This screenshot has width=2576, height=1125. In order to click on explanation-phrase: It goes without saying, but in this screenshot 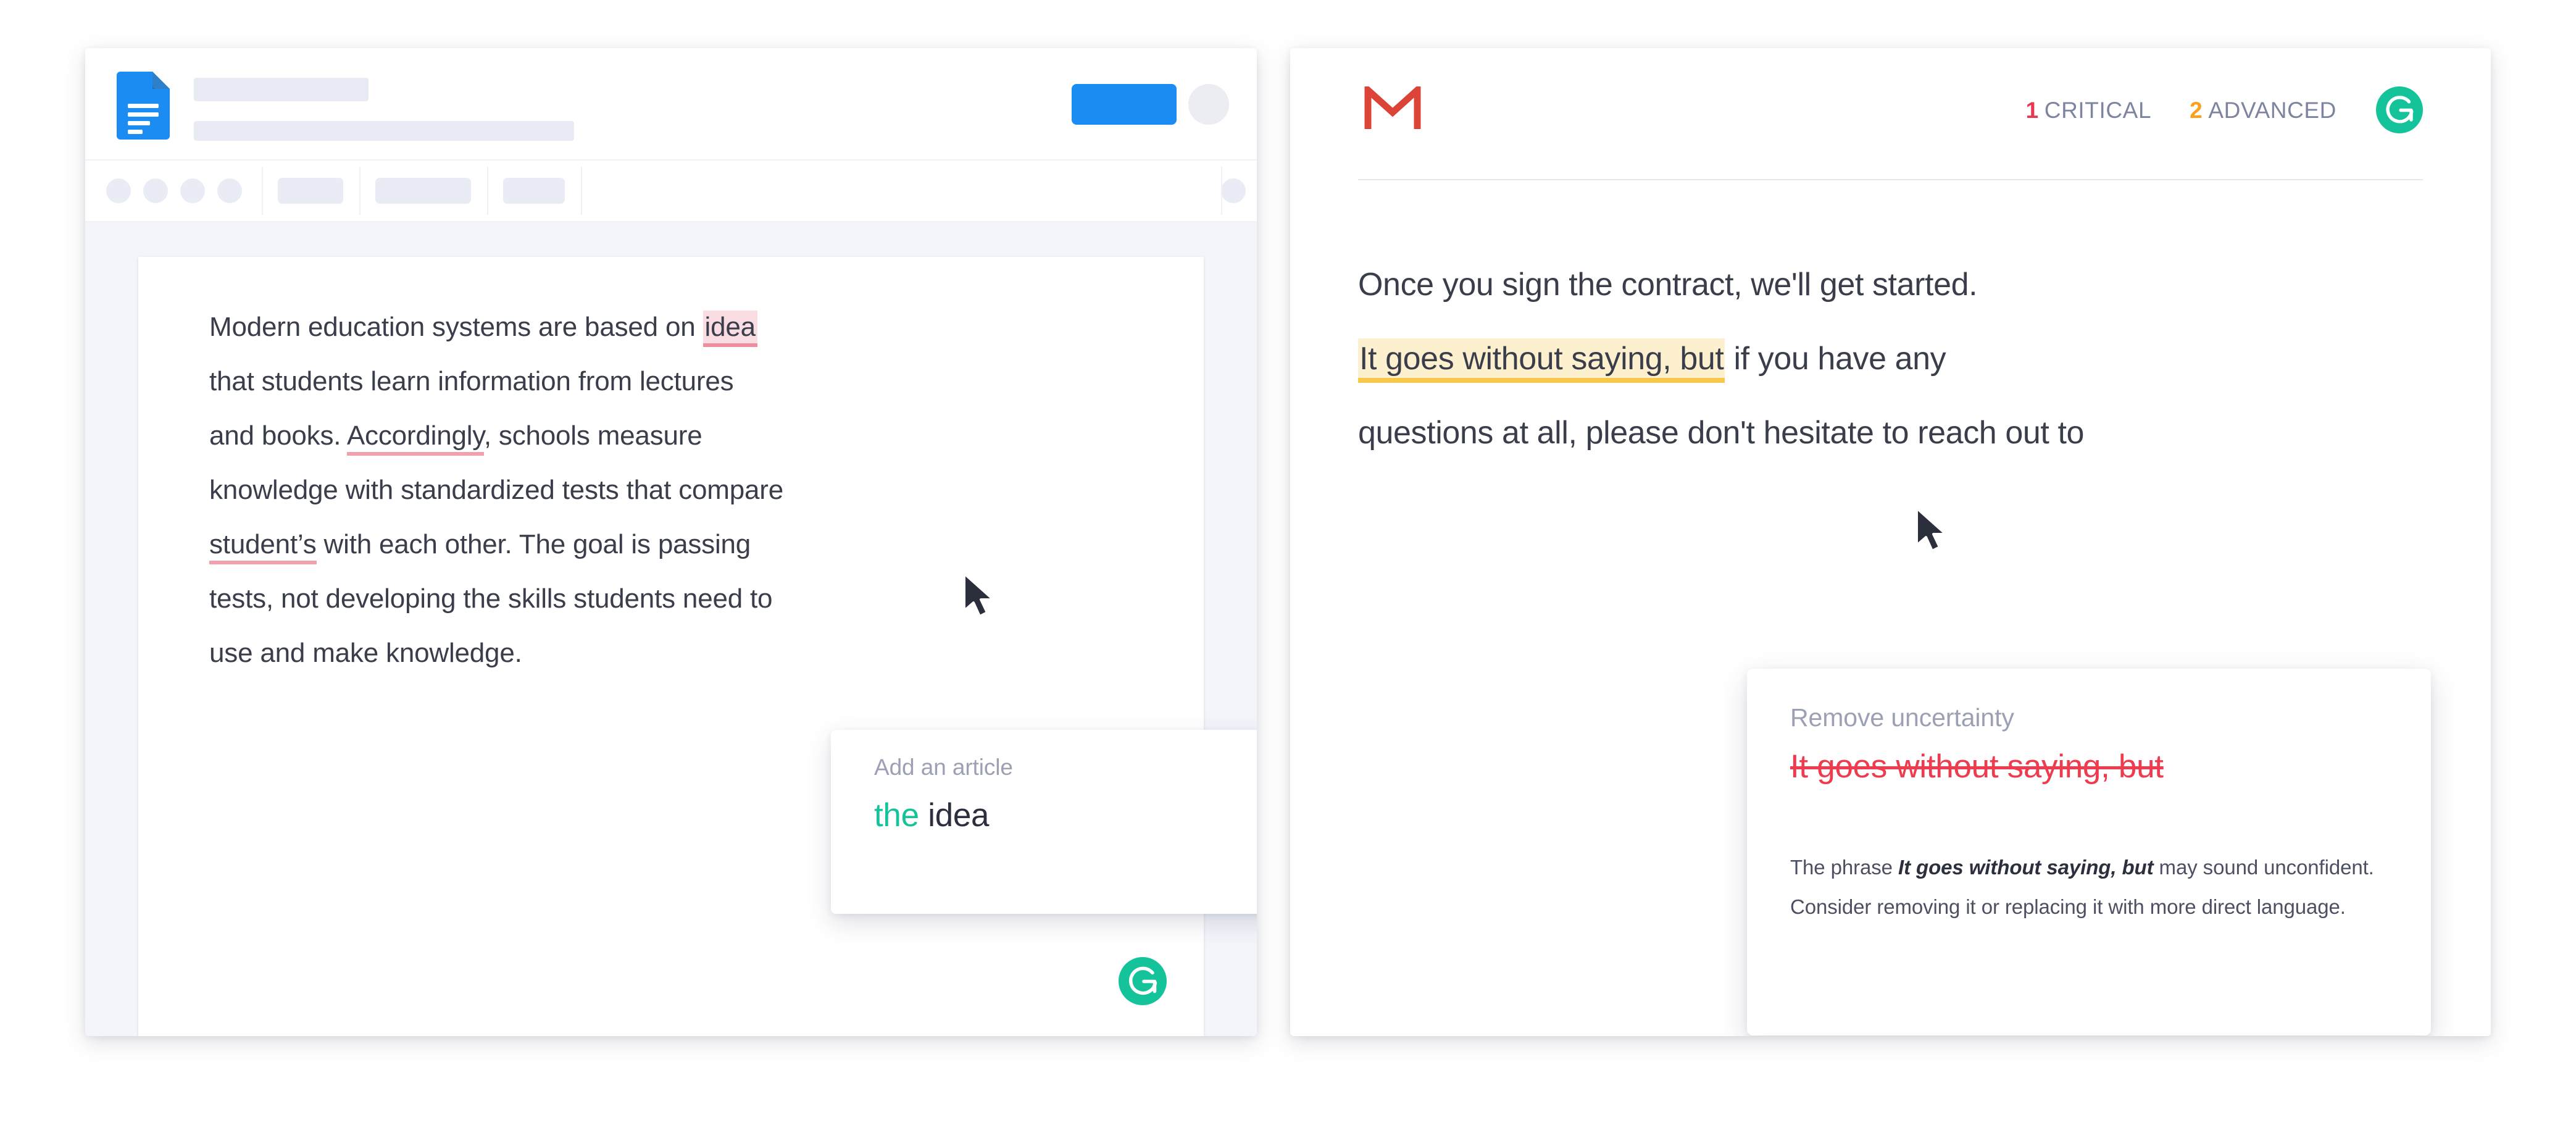, I will do `click(2026, 868)`.